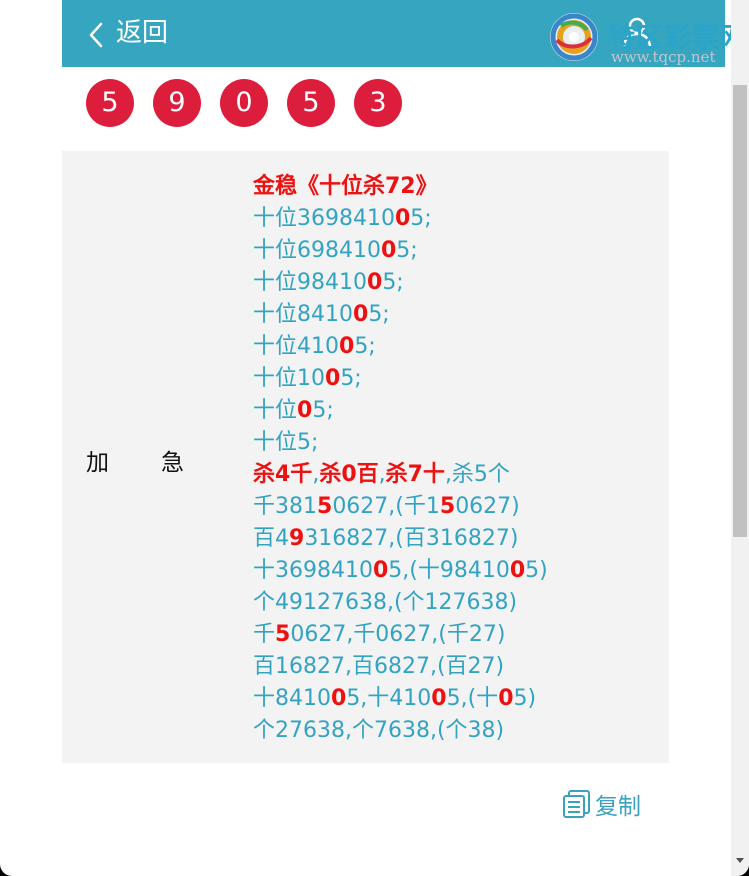 The image size is (749, 876). What do you see at coordinates (487, 506) in the screenshot?
I see `line-text: 0627)` at bounding box center [487, 506].